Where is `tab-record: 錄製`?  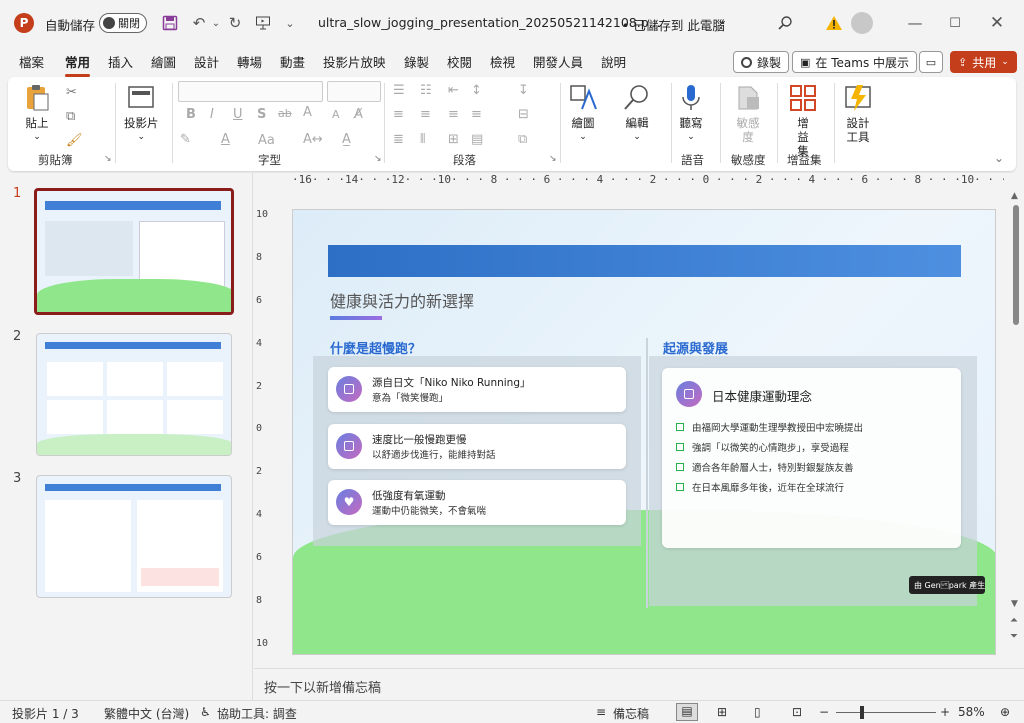
tab-record: 錄製 is located at coordinates (416, 61).